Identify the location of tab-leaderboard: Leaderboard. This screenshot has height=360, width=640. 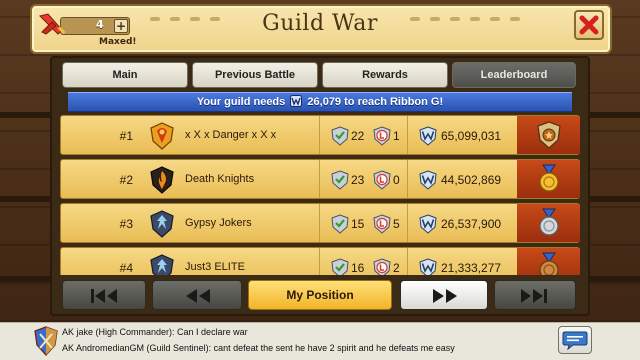
(514, 75).